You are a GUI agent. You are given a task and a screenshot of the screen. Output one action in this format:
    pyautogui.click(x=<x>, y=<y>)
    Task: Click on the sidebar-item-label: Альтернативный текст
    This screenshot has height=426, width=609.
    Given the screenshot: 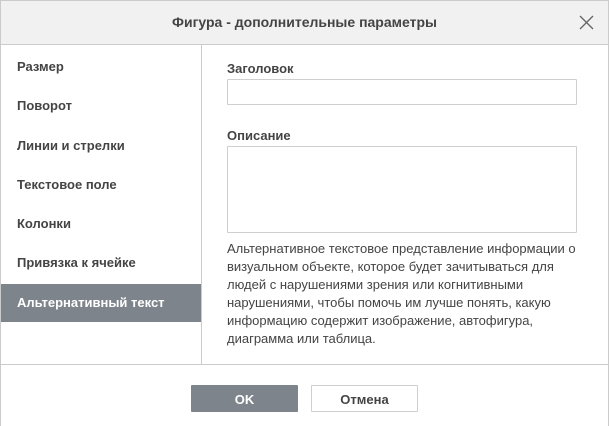 What is the action you would take?
    pyautogui.click(x=91, y=302)
    